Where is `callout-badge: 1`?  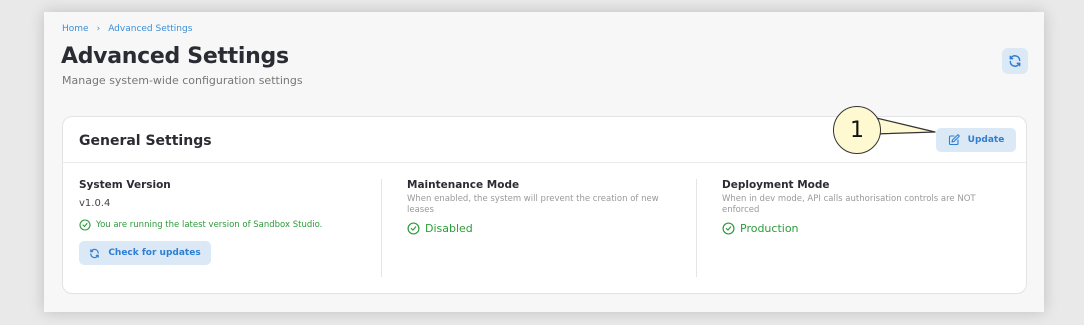
callout-badge: 1 is located at coordinates (857, 130).